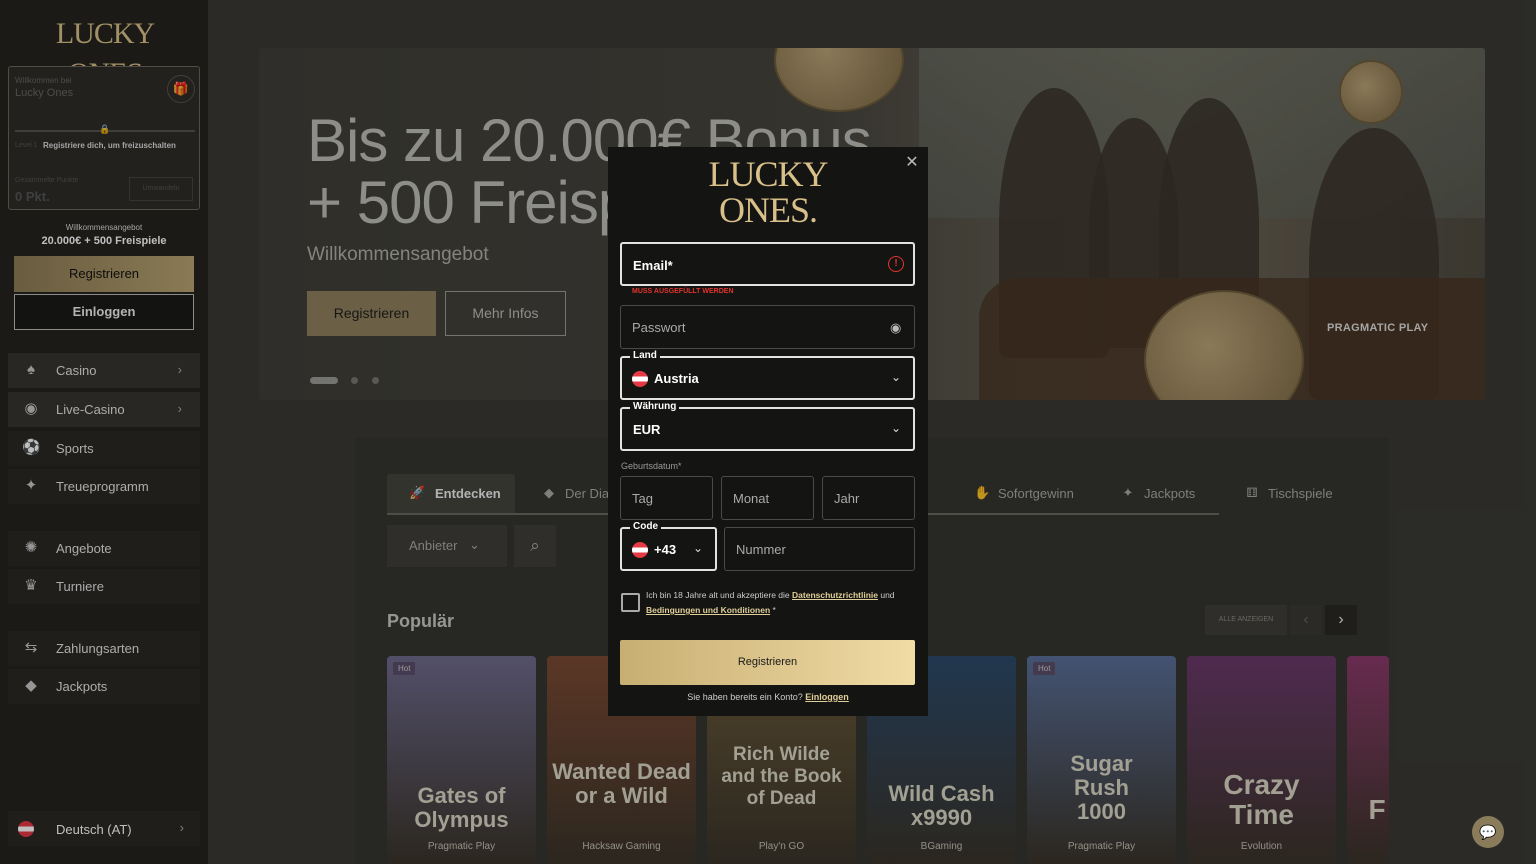 This screenshot has width=1536, height=864. I want to click on terms-link: Bedingungen und Konditionen, so click(708, 610).